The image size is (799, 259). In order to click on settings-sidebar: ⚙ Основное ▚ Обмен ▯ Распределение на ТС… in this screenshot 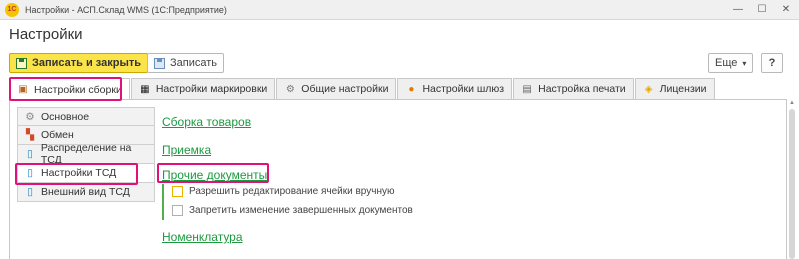, I will do `click(86, 154)`.